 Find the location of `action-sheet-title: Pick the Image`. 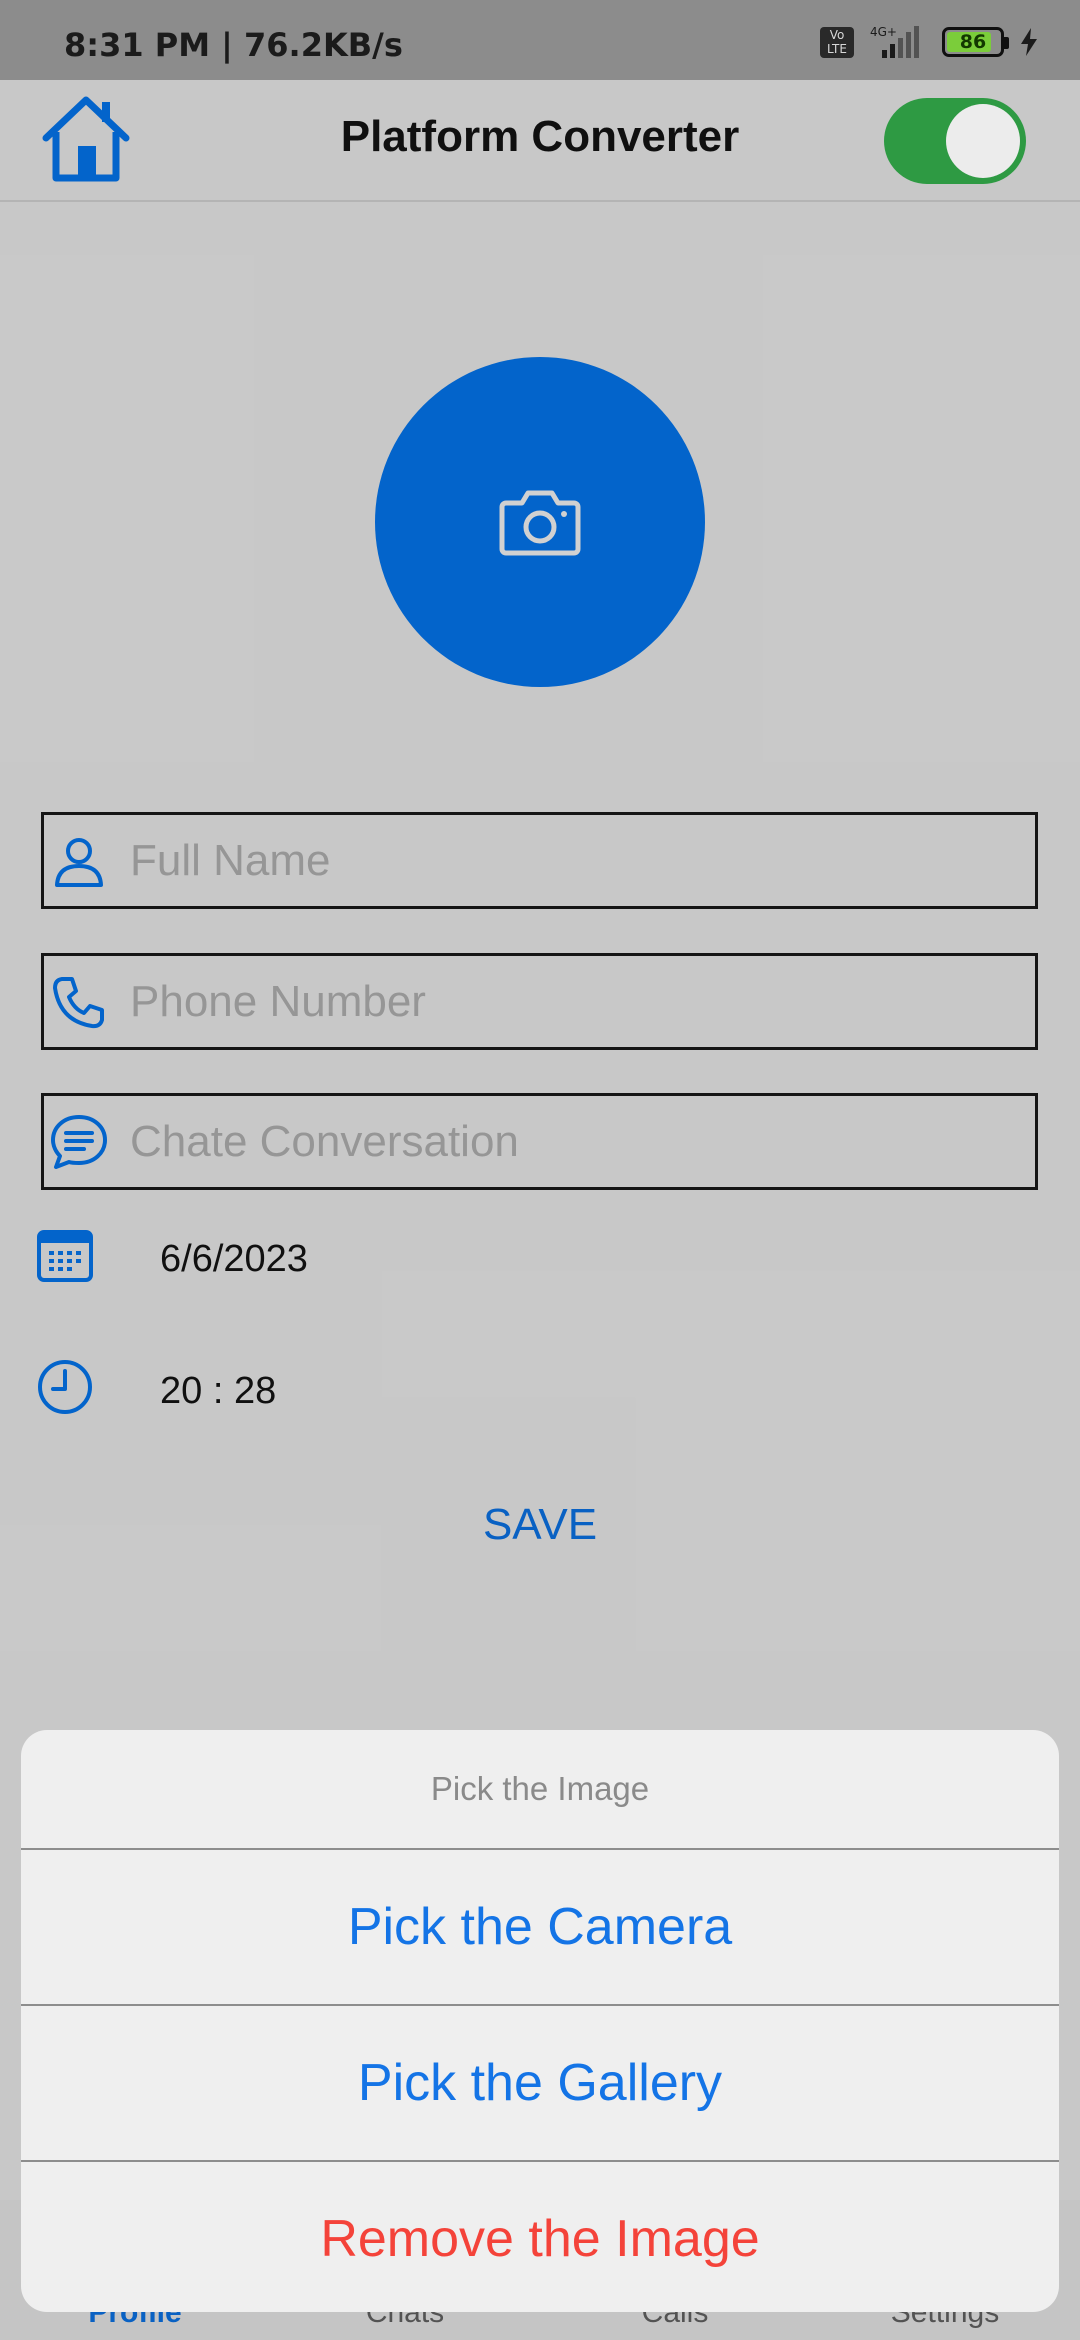

action-sheet-title: Pick the Image is located at coordinates (540, 1790).